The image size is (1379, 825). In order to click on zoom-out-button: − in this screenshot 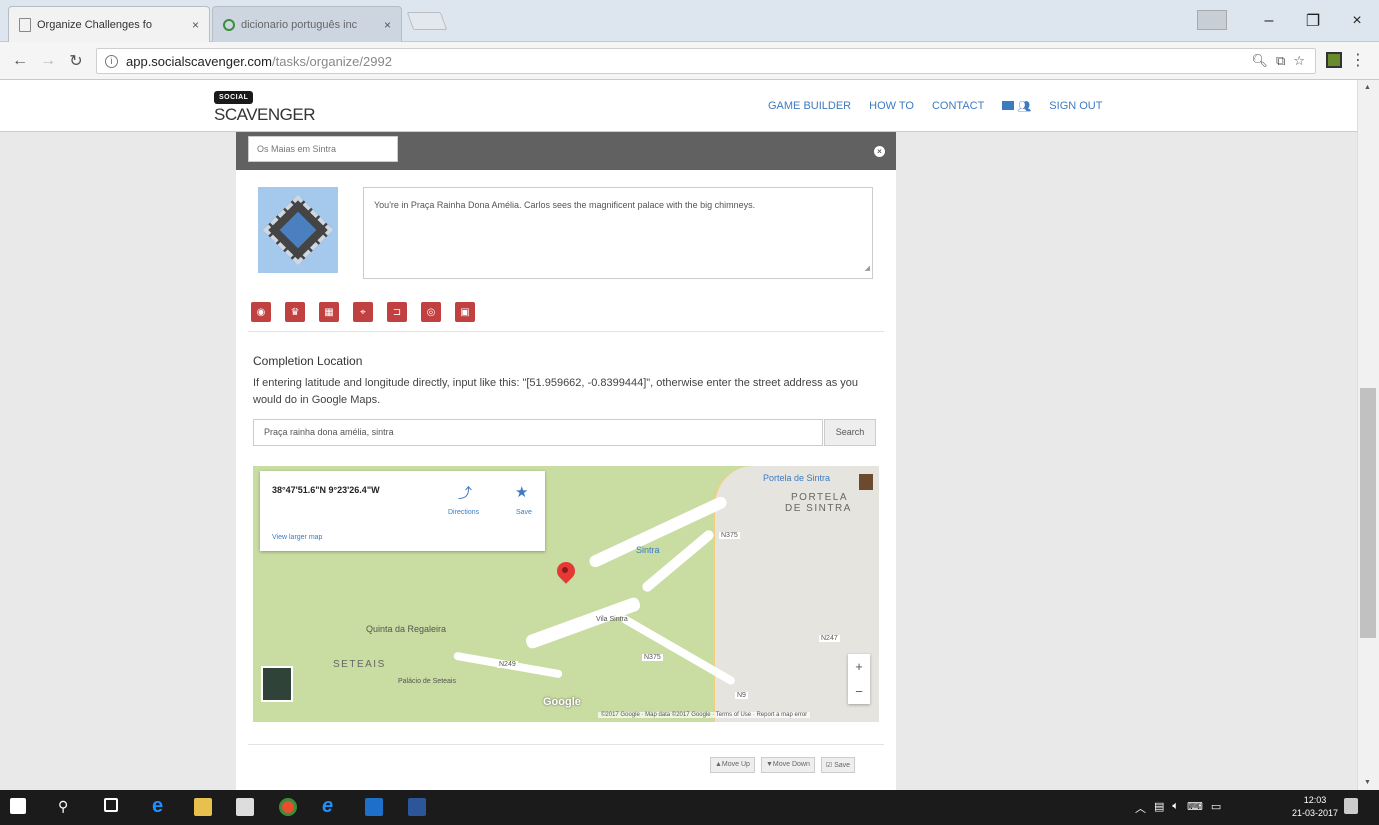, I will do `click(859, 691)`.